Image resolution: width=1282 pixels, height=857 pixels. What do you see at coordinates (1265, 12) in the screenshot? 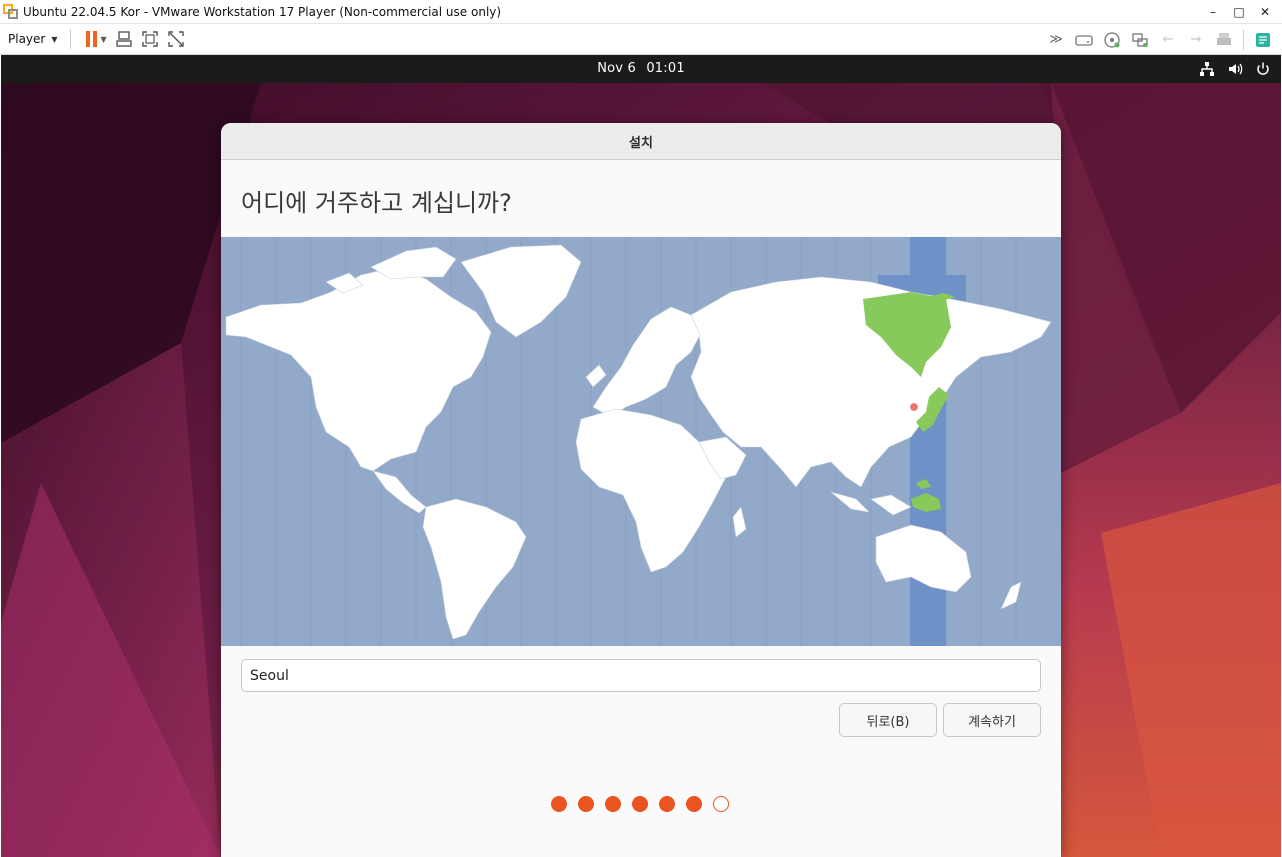
I see `close-button: ✕` at bounding box center [1265, 12].